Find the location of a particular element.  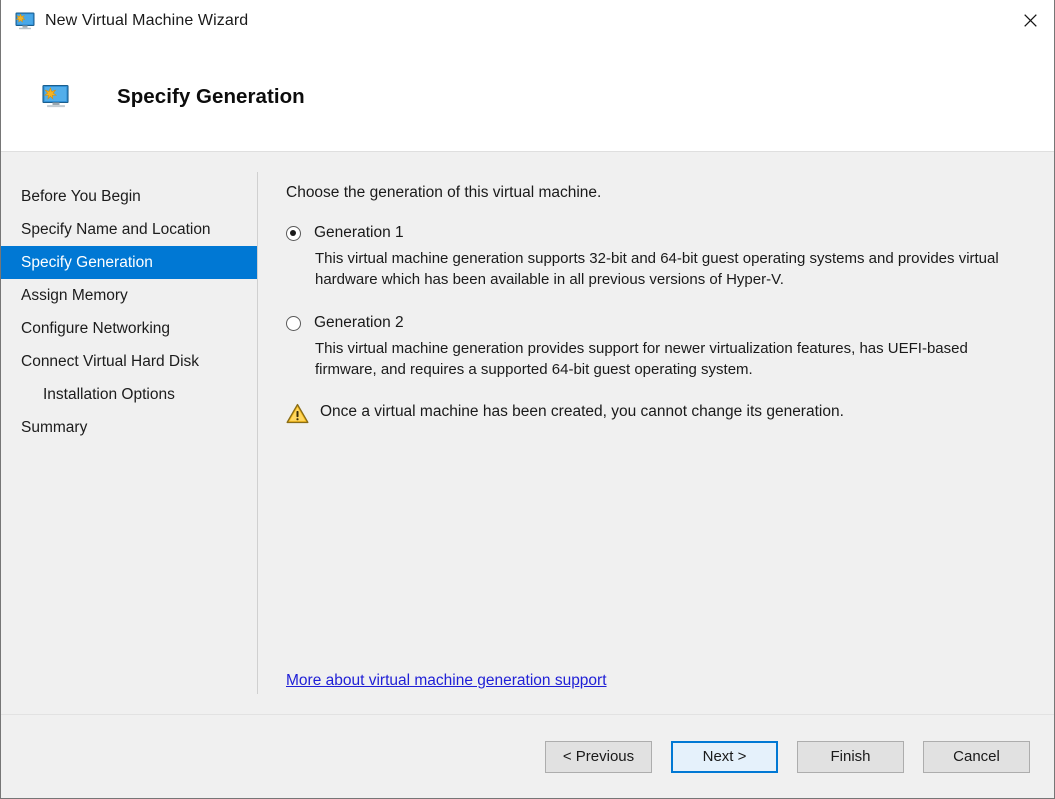

close-icon is located at coordinates (1030, 20).